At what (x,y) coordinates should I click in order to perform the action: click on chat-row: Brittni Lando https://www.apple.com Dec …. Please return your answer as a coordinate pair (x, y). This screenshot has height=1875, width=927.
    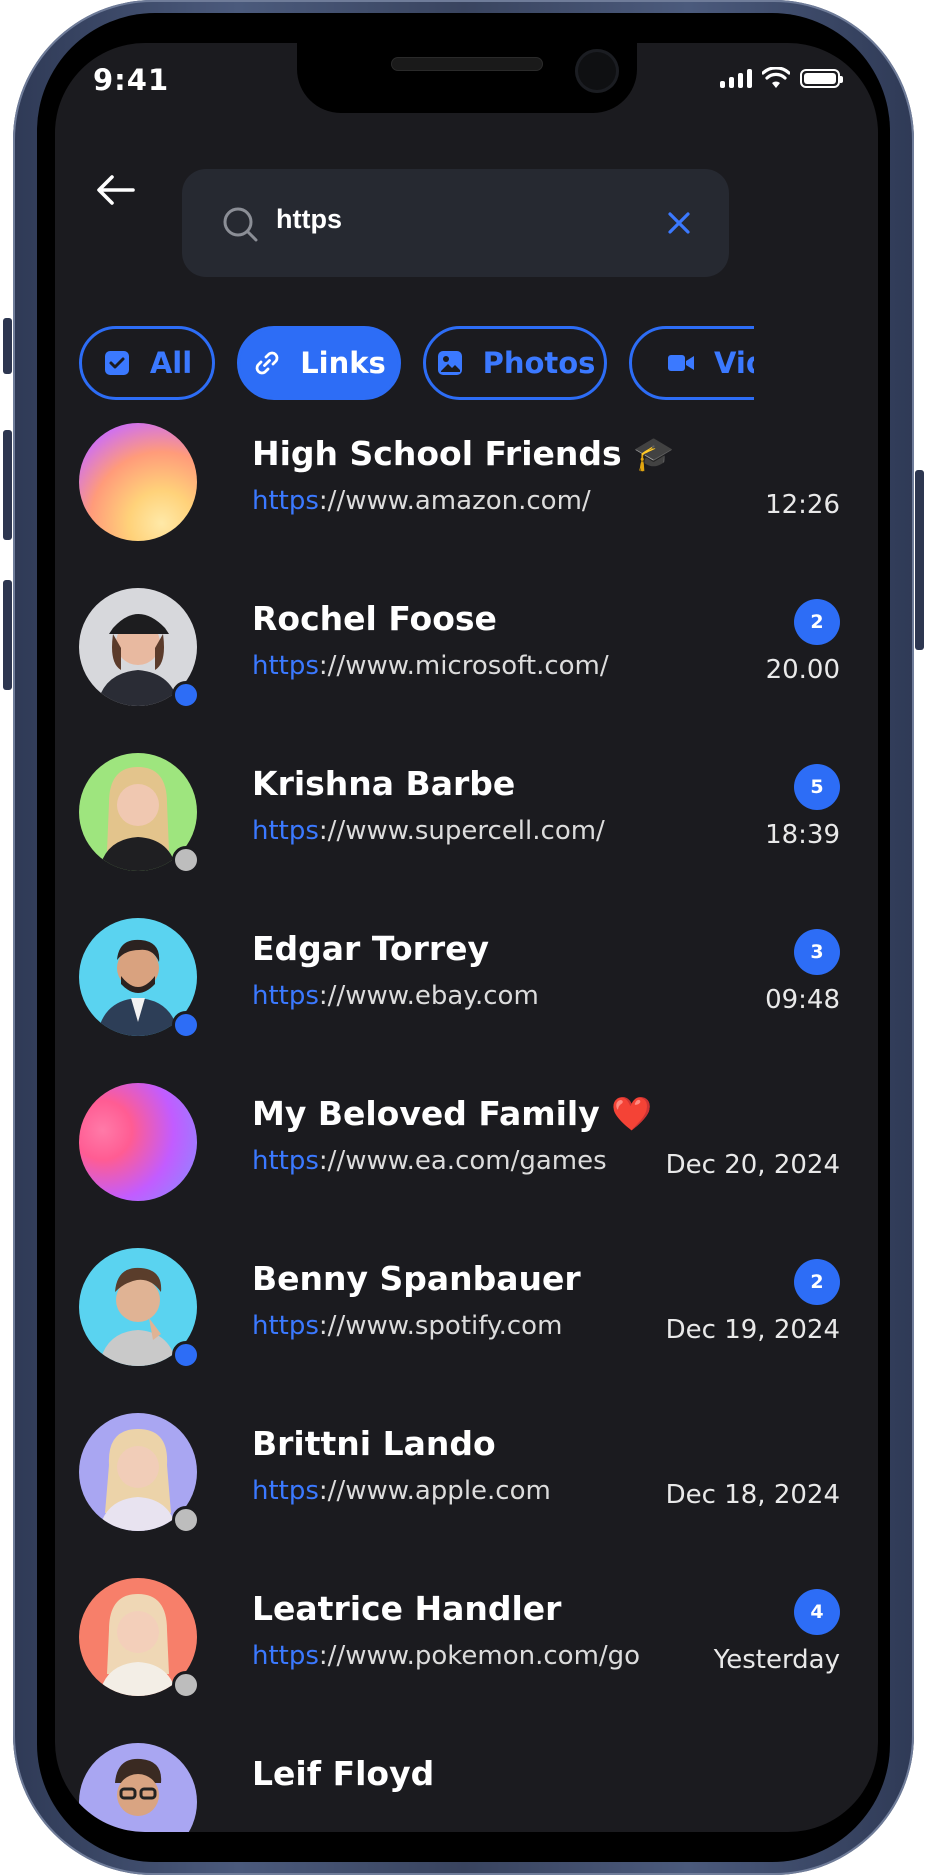
    Looking at the image, I should click on (466, 1470).